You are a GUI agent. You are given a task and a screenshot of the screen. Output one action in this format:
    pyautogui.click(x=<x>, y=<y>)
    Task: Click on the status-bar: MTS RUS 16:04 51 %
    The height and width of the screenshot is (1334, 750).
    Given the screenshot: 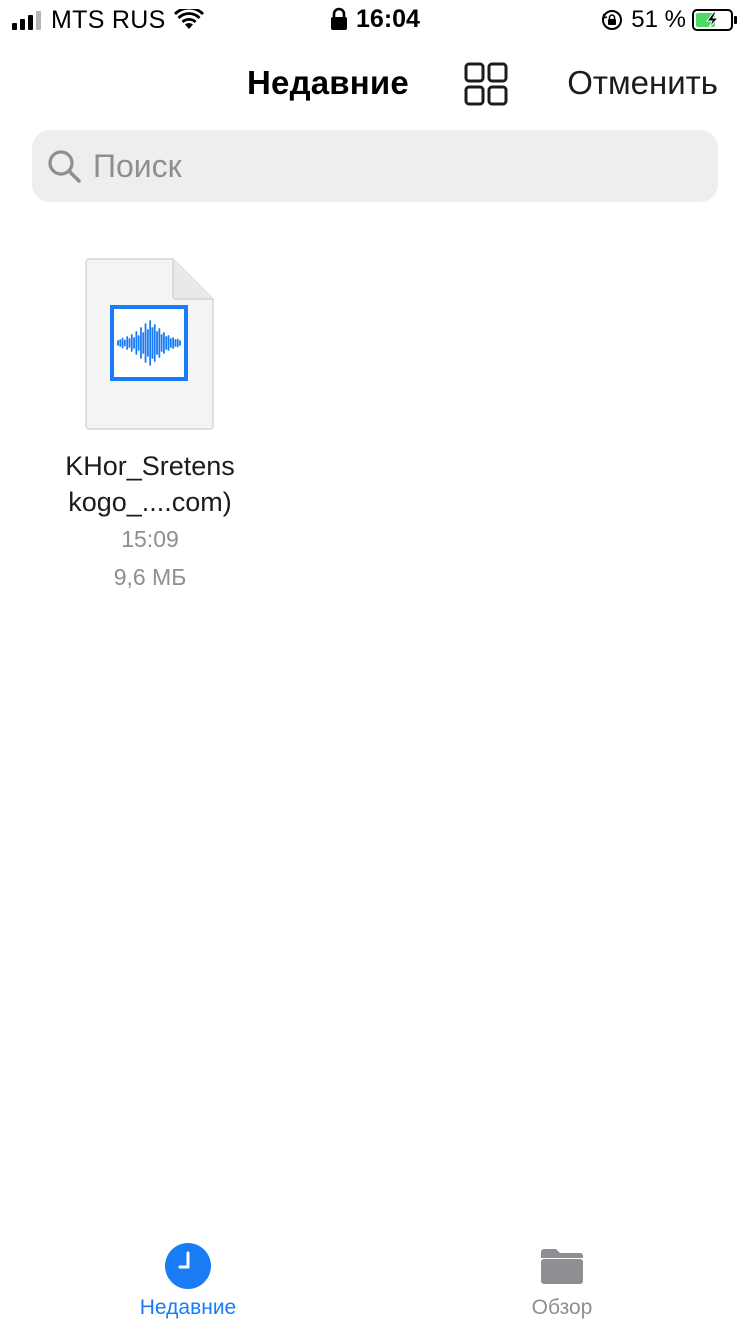 What is the action you would take?
    pyautogui.click(x=375, y=20)
    